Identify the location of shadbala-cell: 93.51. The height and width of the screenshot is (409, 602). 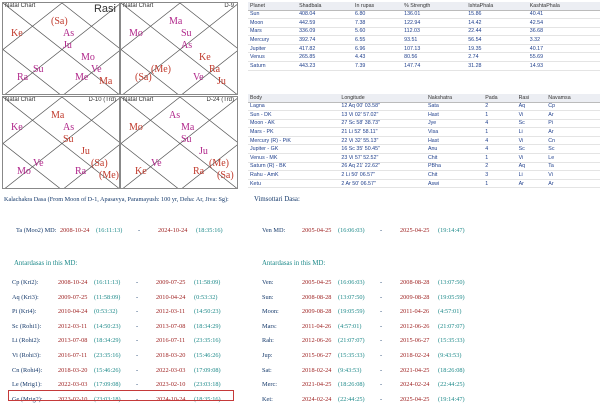
(434, 40).